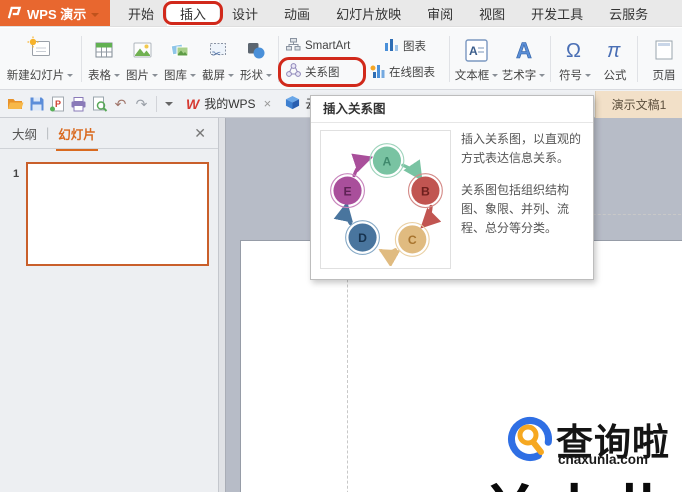 This screenshot has width=682, height=492. Describe the element at coordinates (175, 76) in the screenshot. I see `gallery-label: 图库` at that location.